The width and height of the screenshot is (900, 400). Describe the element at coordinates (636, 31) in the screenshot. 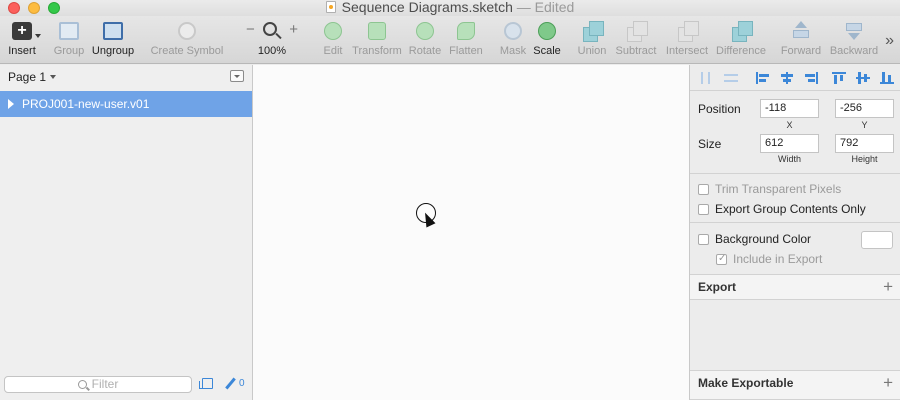

I see `subtract-icon` at that location.